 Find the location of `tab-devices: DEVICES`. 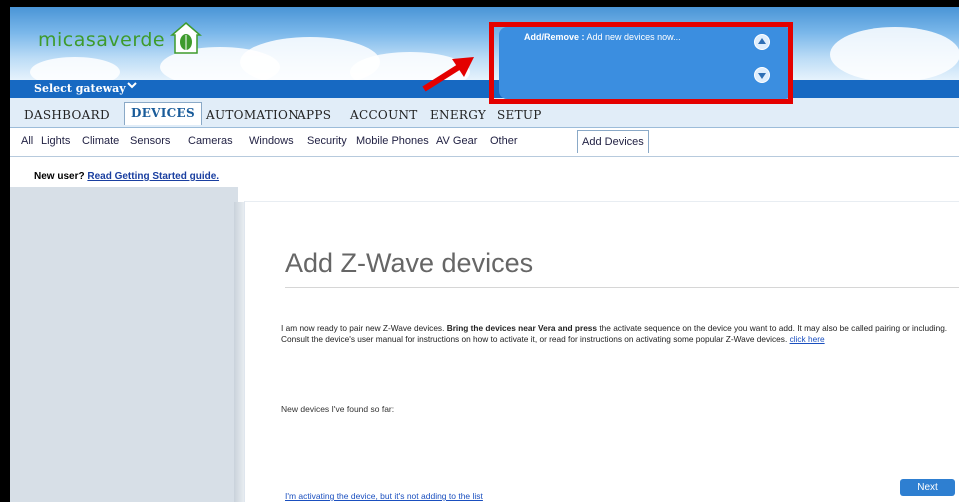

tab-devices: DEVICES is located at coordinates (163, 113).